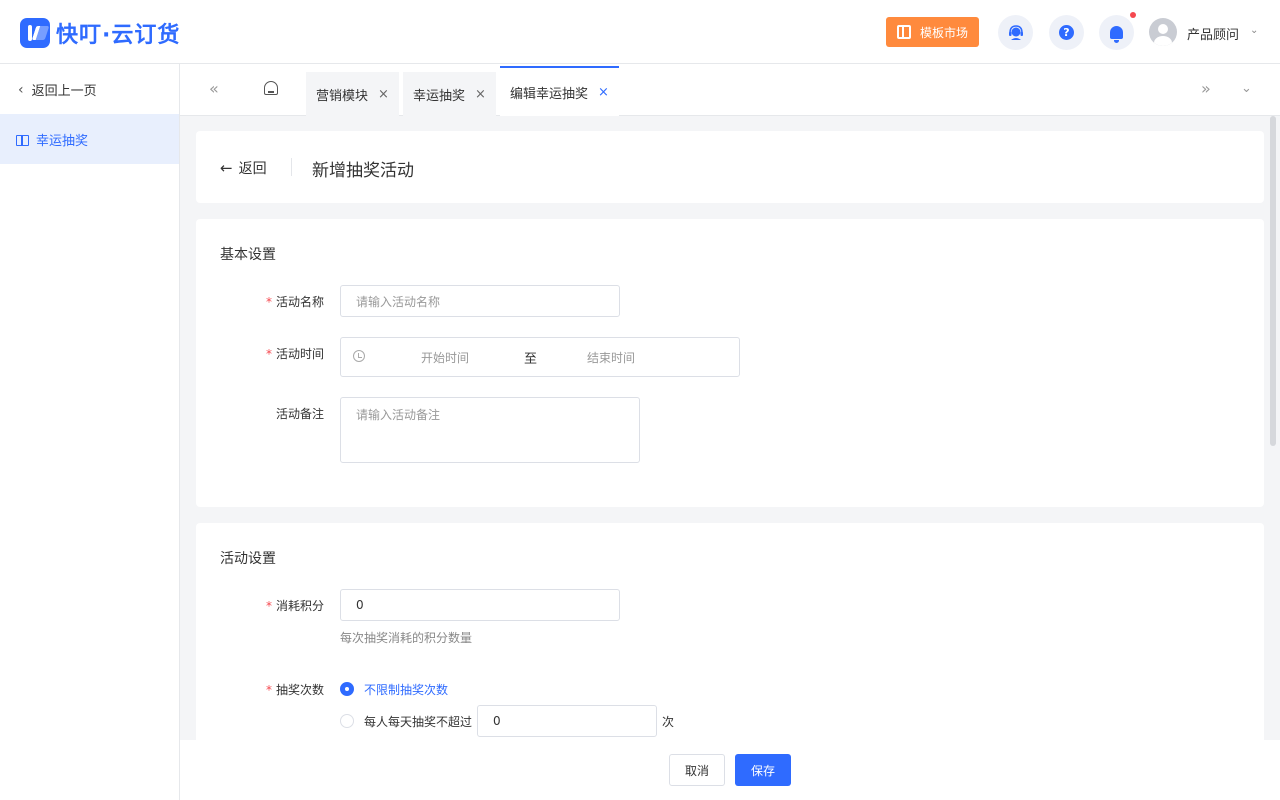 The width and height of the screenshot is (1280, 800). I want to click on arrow-left-icon: ←, so click(226, 168).